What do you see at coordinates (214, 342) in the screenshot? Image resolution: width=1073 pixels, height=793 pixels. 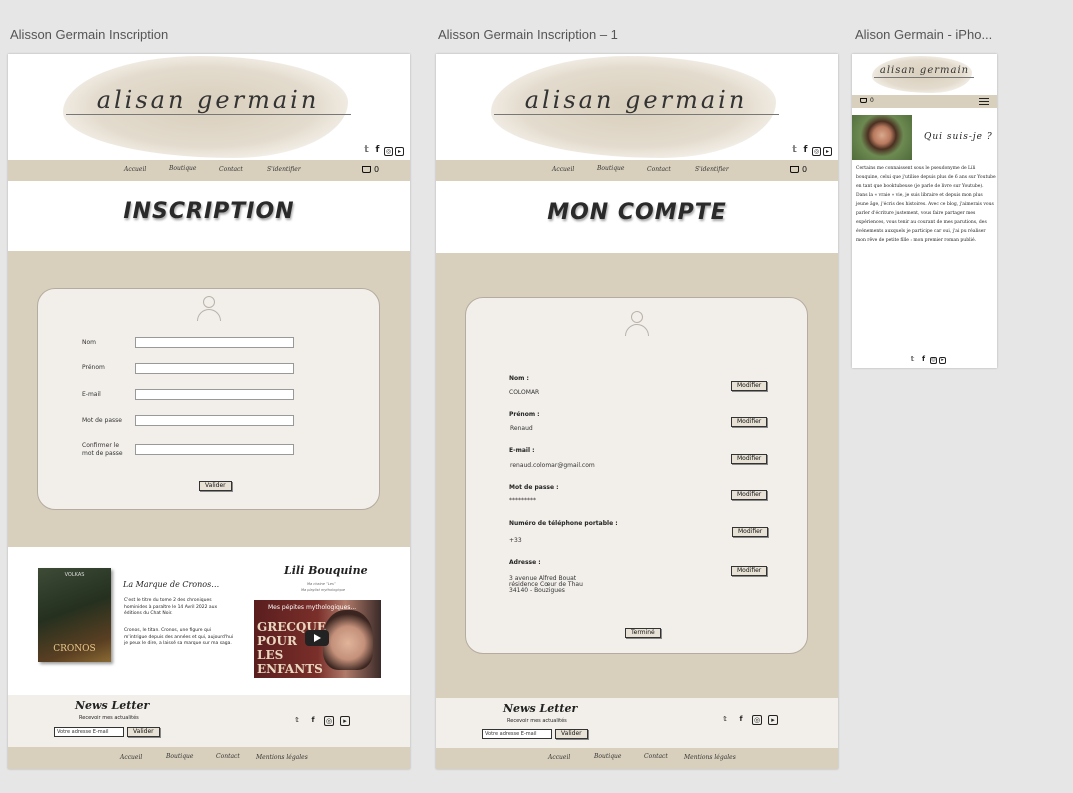 I see `nom-input` at bounding box center [214, 342].